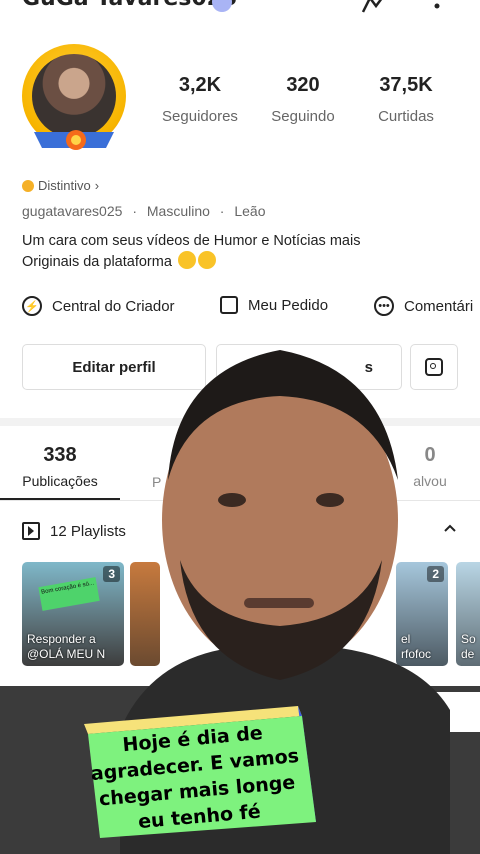 The width and height of the screenshot is (480, 854). What do you see at coordinates (406, 85) in the screenshot?
I see `likes-count: 37,5K` at bounding box center [406, 85].